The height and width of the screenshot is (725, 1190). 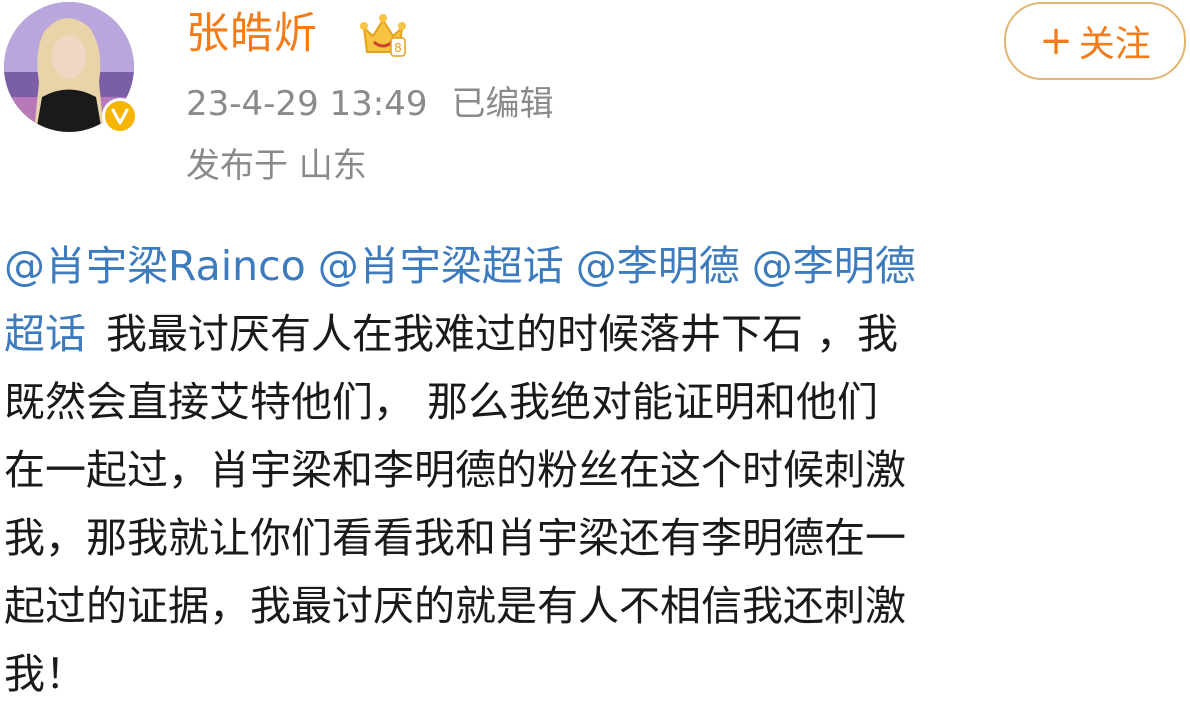 What do you see at coordinates (307, 104) in the screenshot?
I see `post-timestamp: 23-4-29 13:49` at bounding box center [307, 104].